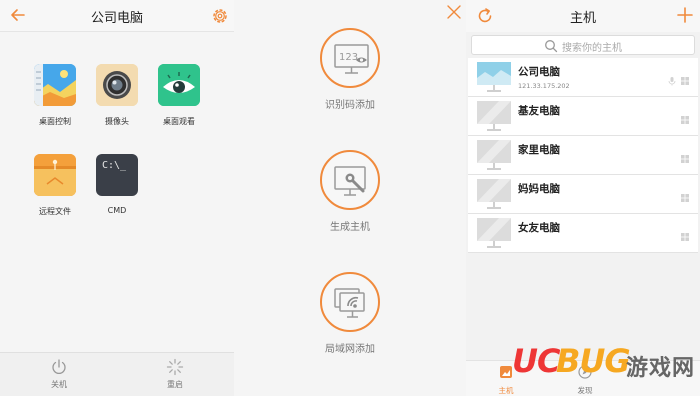 Image resolution: width=700 pixels, height=396 pixels. I want to click on add-by-lan-label: 局域网添加, so click(350, 349).